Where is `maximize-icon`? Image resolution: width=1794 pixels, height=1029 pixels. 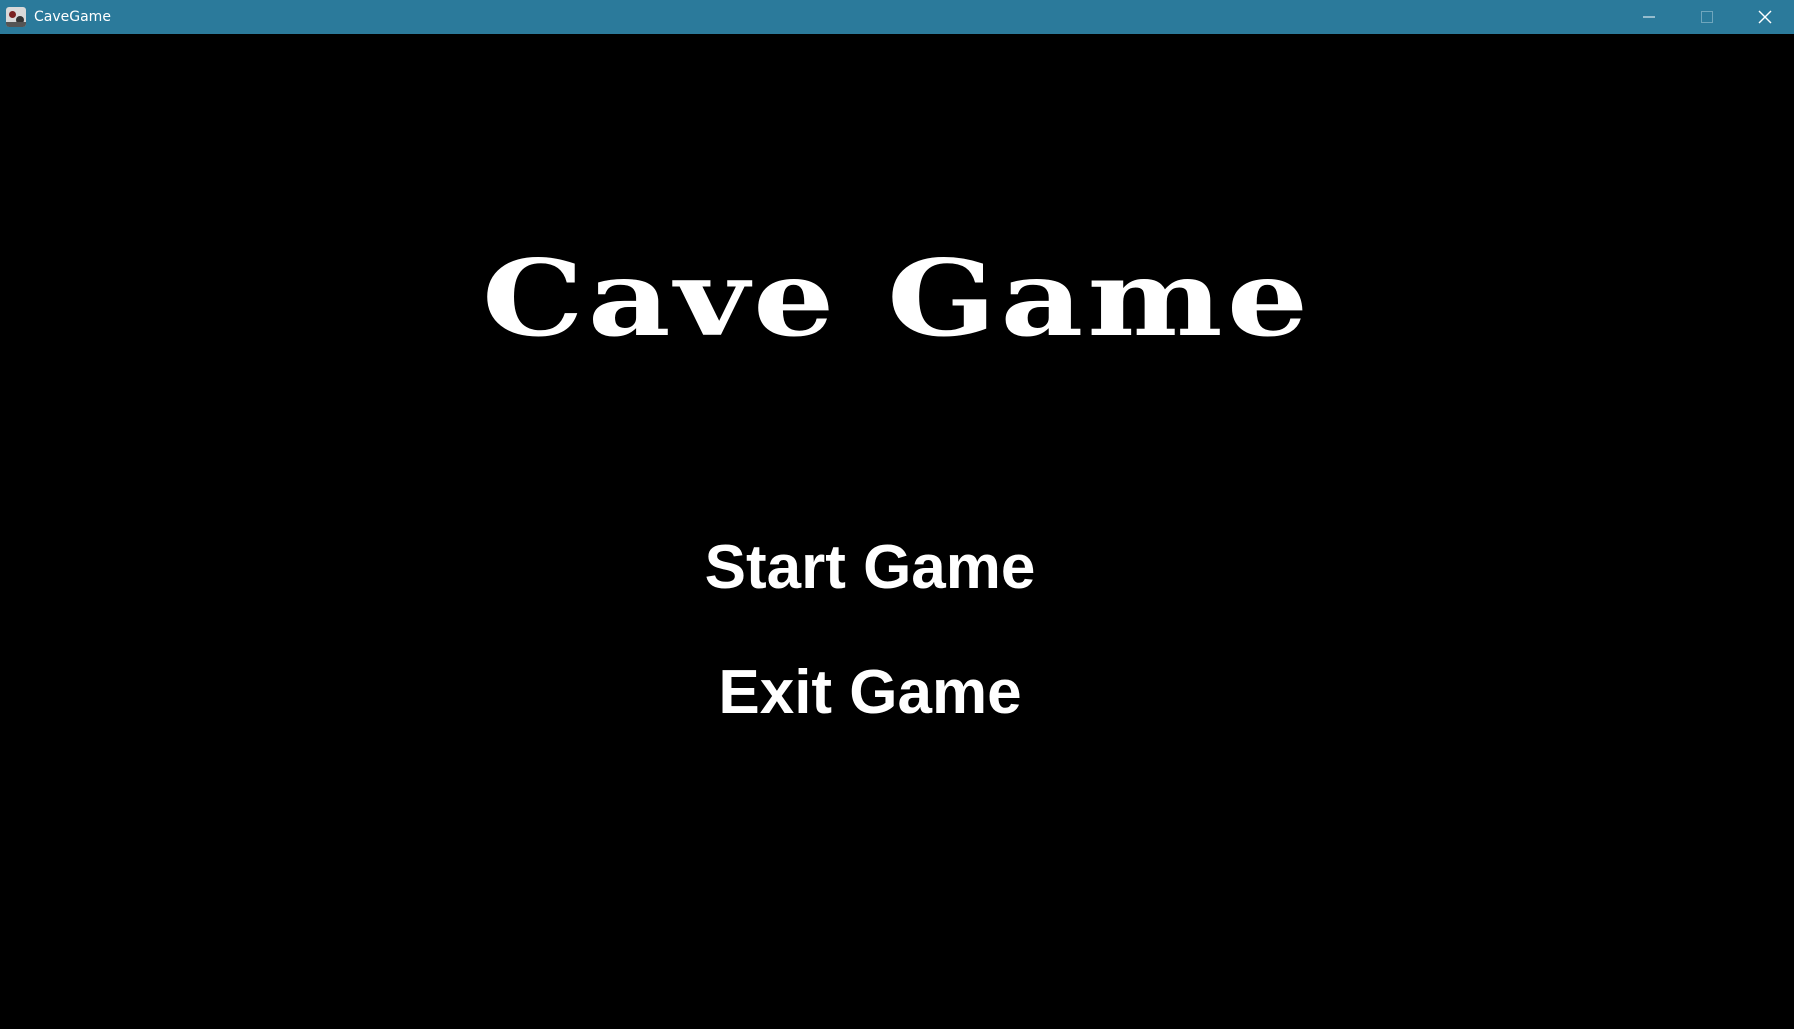
maximize-icon is located at coordinates (1707, 17).